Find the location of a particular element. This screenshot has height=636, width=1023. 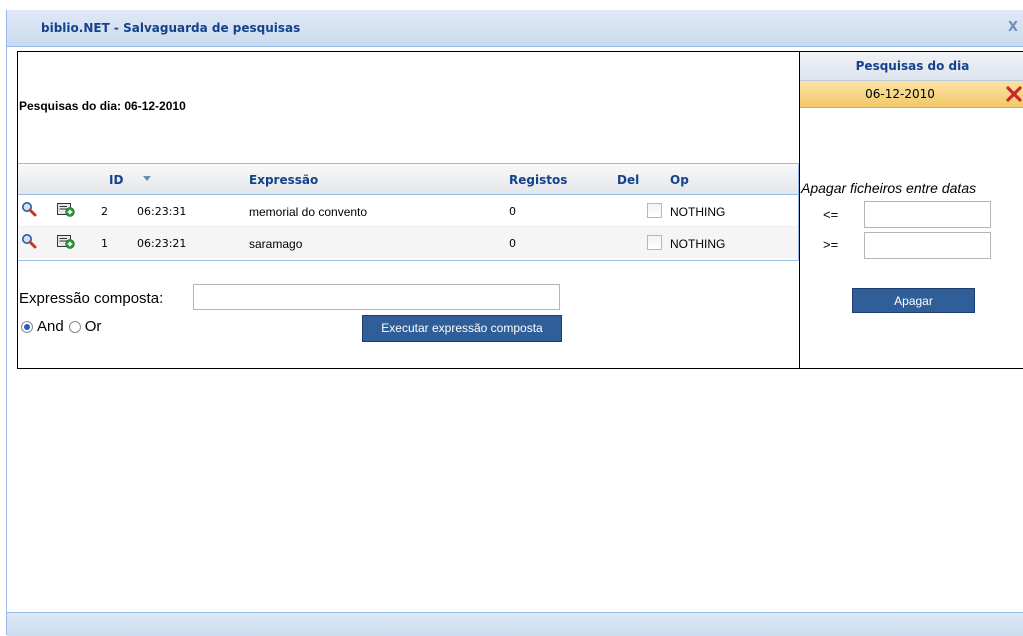

sort-desc-icon is located at coordinates (147, 178).